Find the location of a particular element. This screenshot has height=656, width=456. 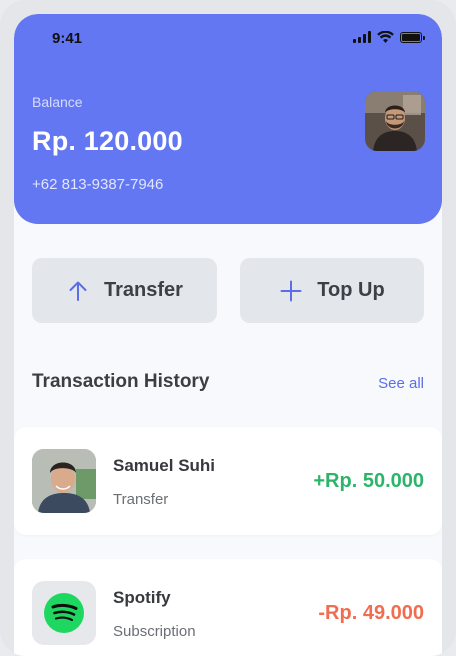

top-up-button: Top Up is located at coordinates (332, 290).